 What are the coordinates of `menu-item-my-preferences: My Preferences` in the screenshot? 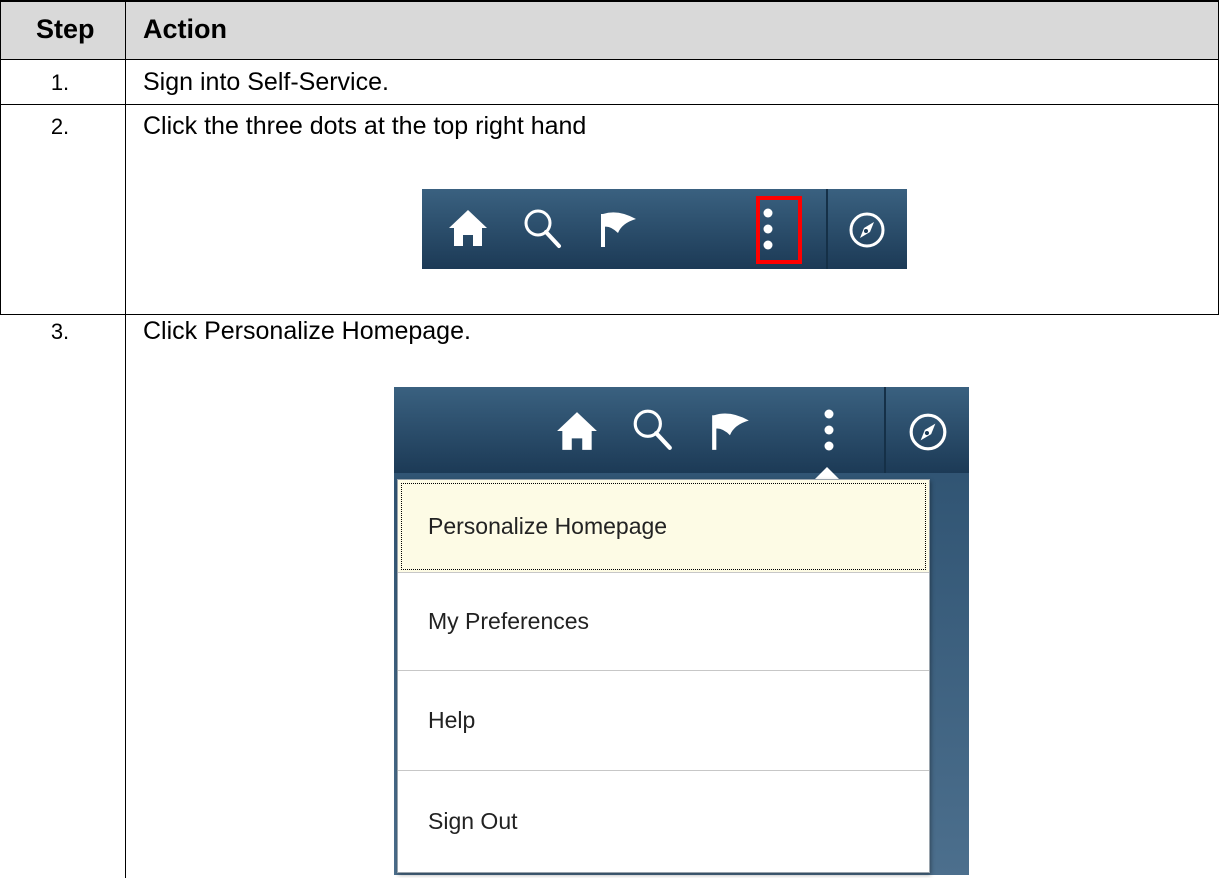 It's located at (663, 622).